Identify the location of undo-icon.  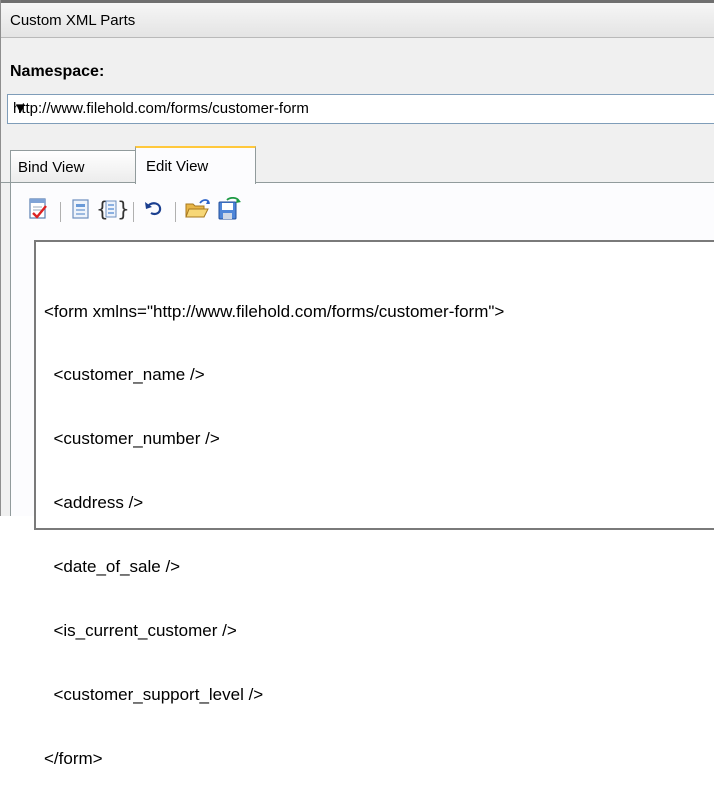
(154, 210).